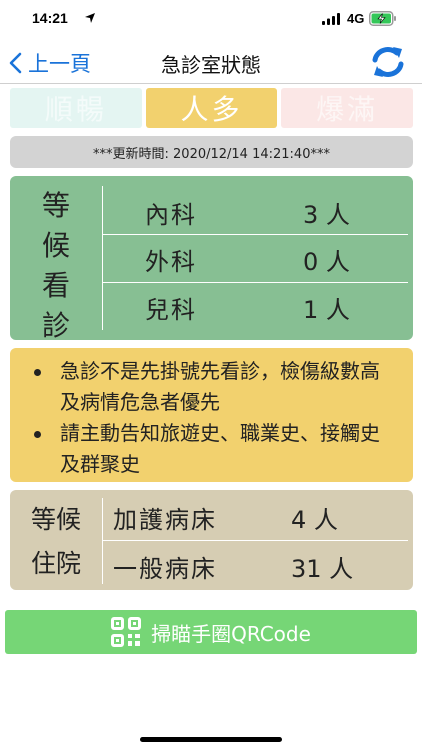 This screenshot has width=422, height=750. Describe the element at coordinates (55, 563) in the screenshot. I see `label-line: 住院` at that location.